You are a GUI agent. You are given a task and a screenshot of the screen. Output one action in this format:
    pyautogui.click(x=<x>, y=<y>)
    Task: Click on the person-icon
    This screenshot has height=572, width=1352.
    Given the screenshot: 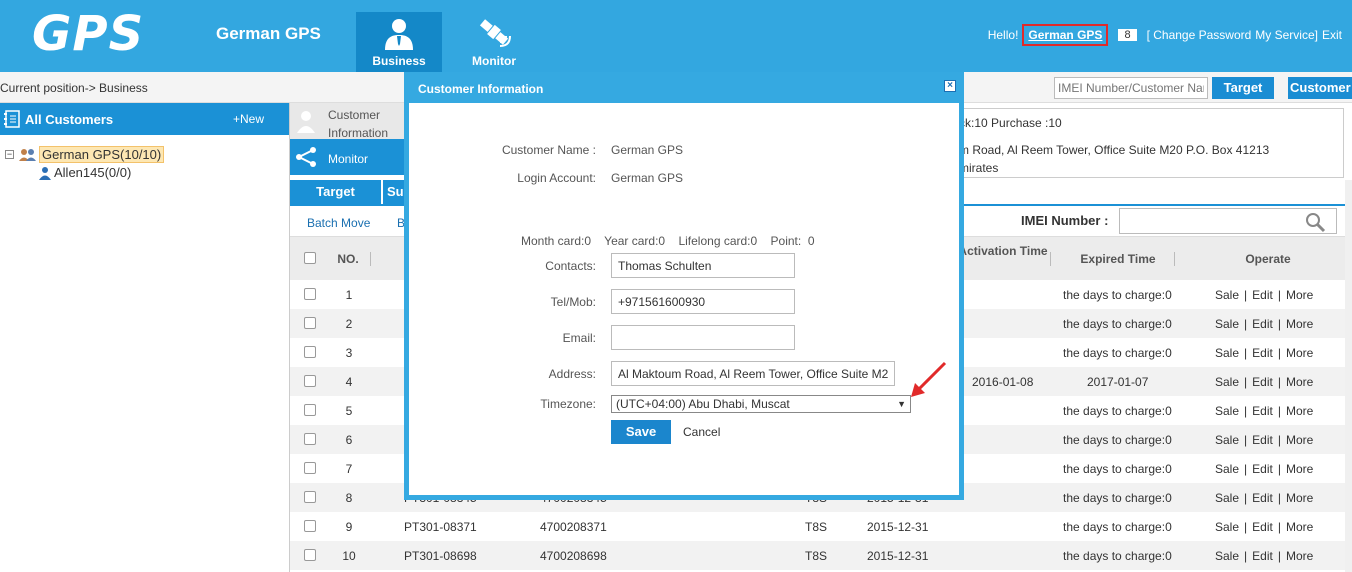 What is the action you would take?
    pyautogui.click(x=306, y=122)
    